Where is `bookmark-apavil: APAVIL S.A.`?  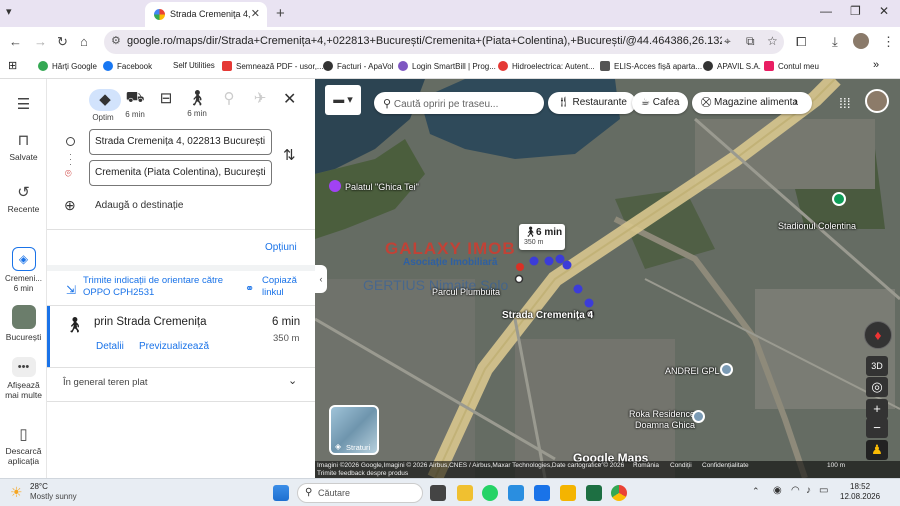
bookmark-apavil: APAVIL S.A. is located at coordinates (732, 66).